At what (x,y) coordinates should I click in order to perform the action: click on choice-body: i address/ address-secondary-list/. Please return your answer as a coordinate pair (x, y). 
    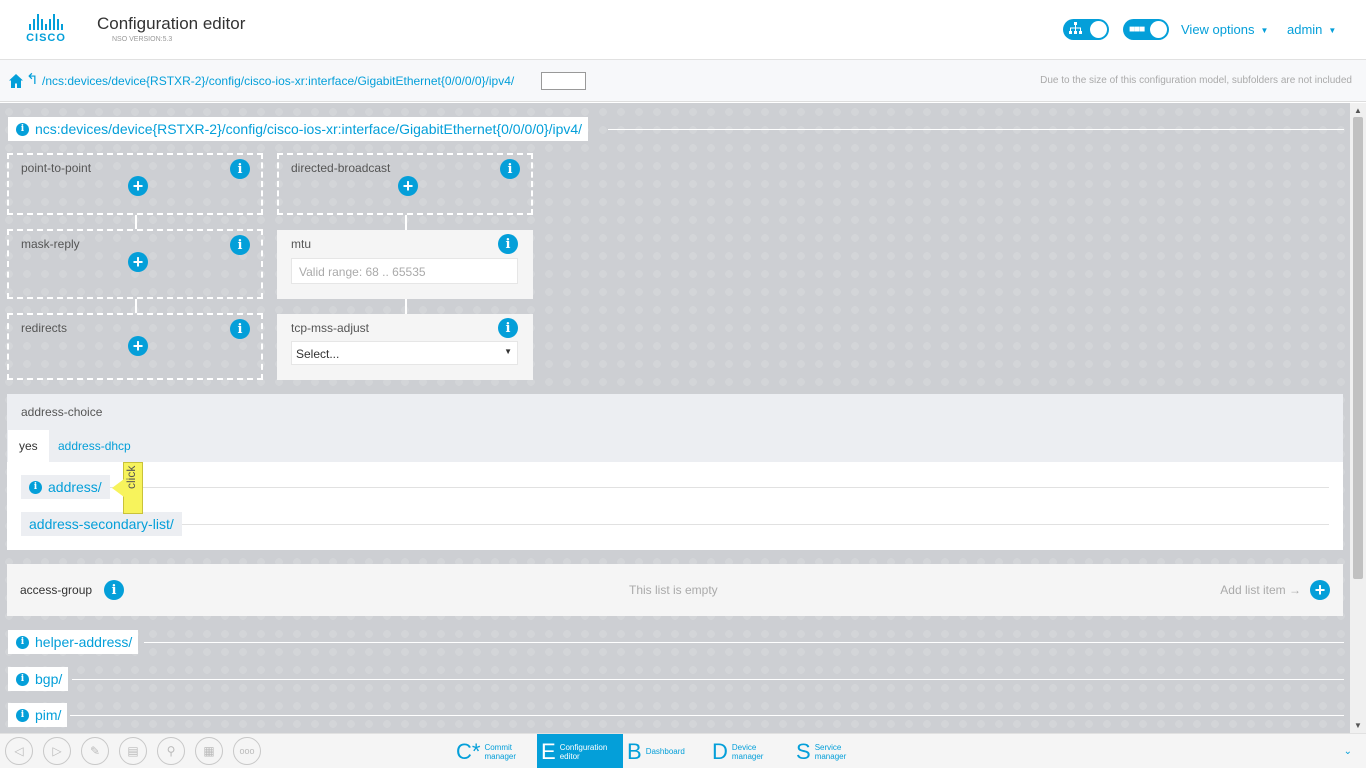
    Looking at the image, I should click on (675, 506).